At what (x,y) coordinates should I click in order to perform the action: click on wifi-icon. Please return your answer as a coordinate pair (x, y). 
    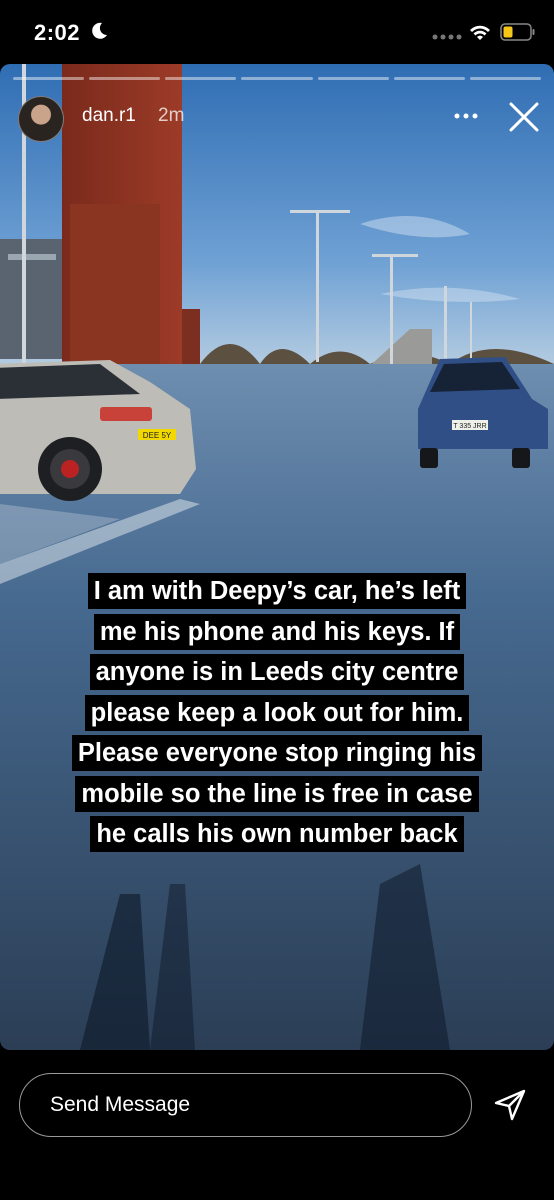
    Looking at the image, I should click on (480, 32).